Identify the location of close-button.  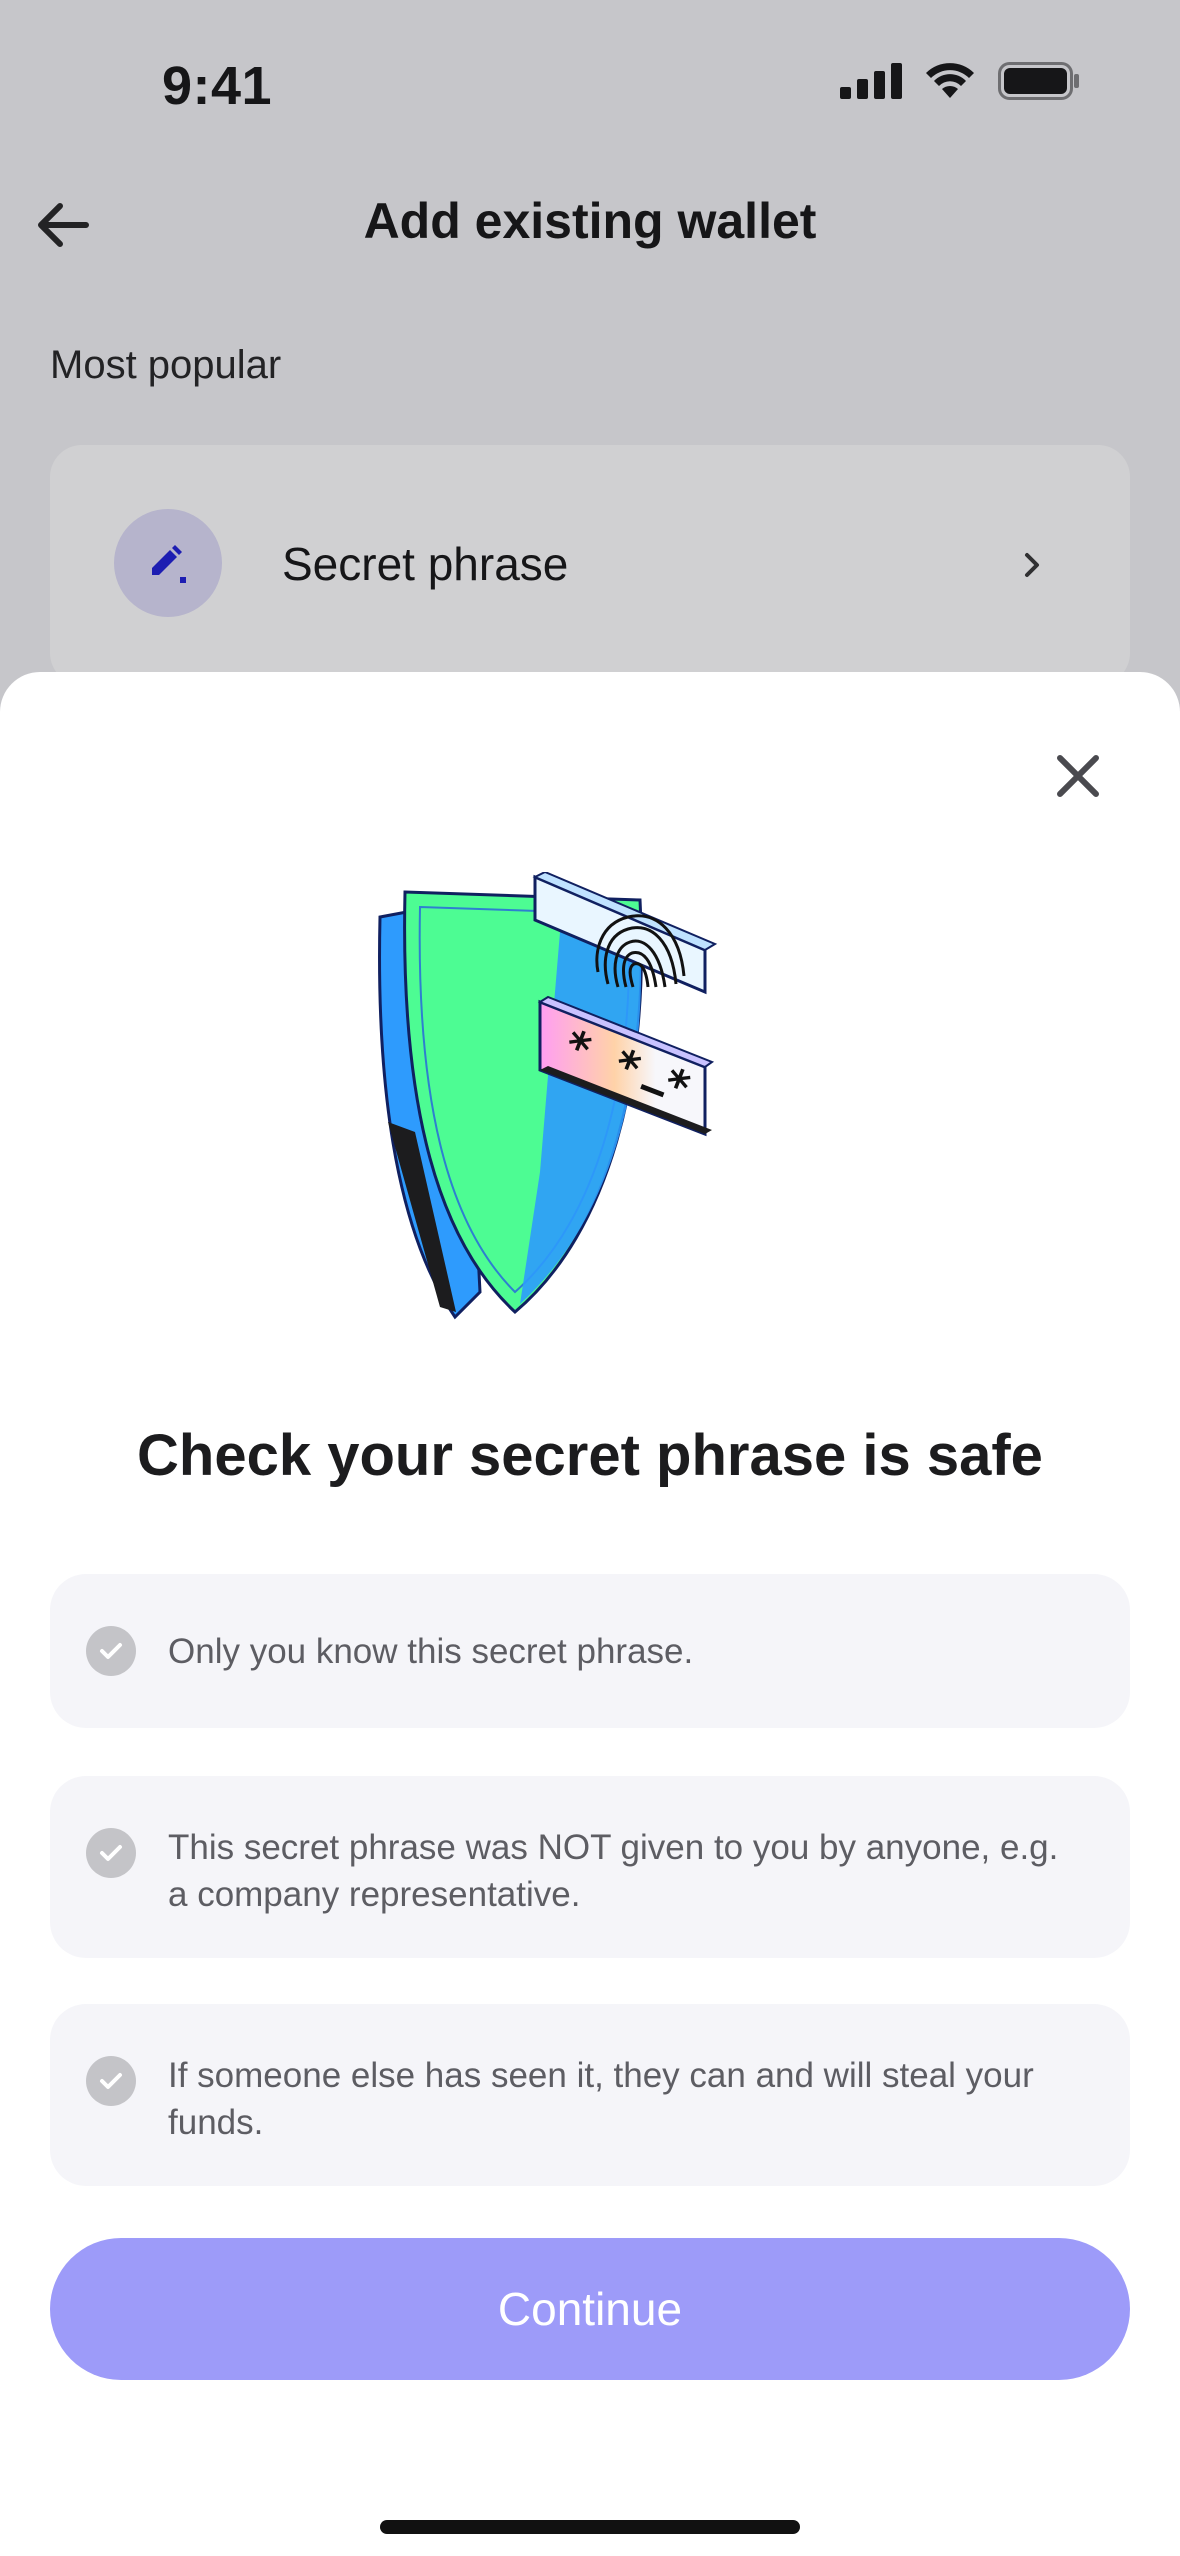
(1078, 776).